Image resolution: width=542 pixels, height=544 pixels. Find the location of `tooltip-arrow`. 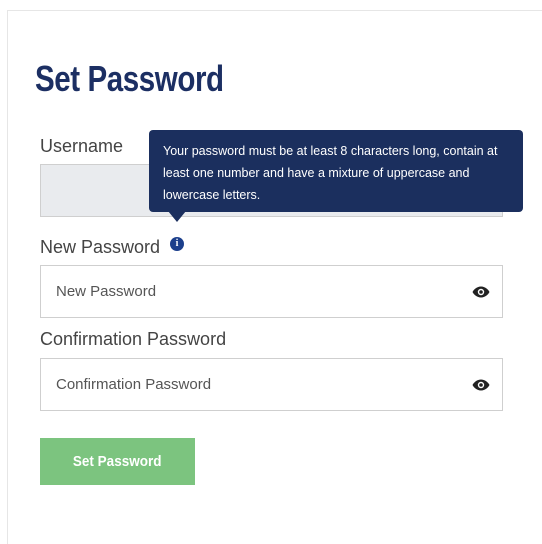

tooltip-arrow is located at coordinates (177, 216).